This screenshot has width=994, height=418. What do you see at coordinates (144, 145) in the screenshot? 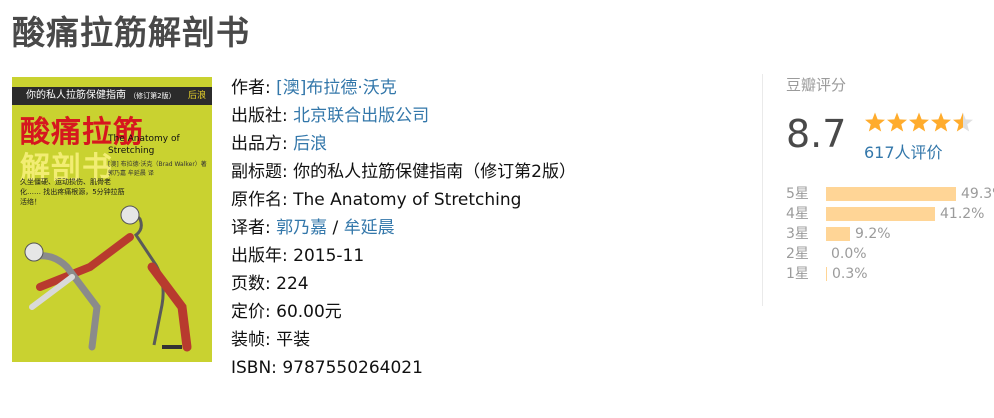
I see `cover-english-title: The Anatomy of Stretching` at bounding box center [144, 145].